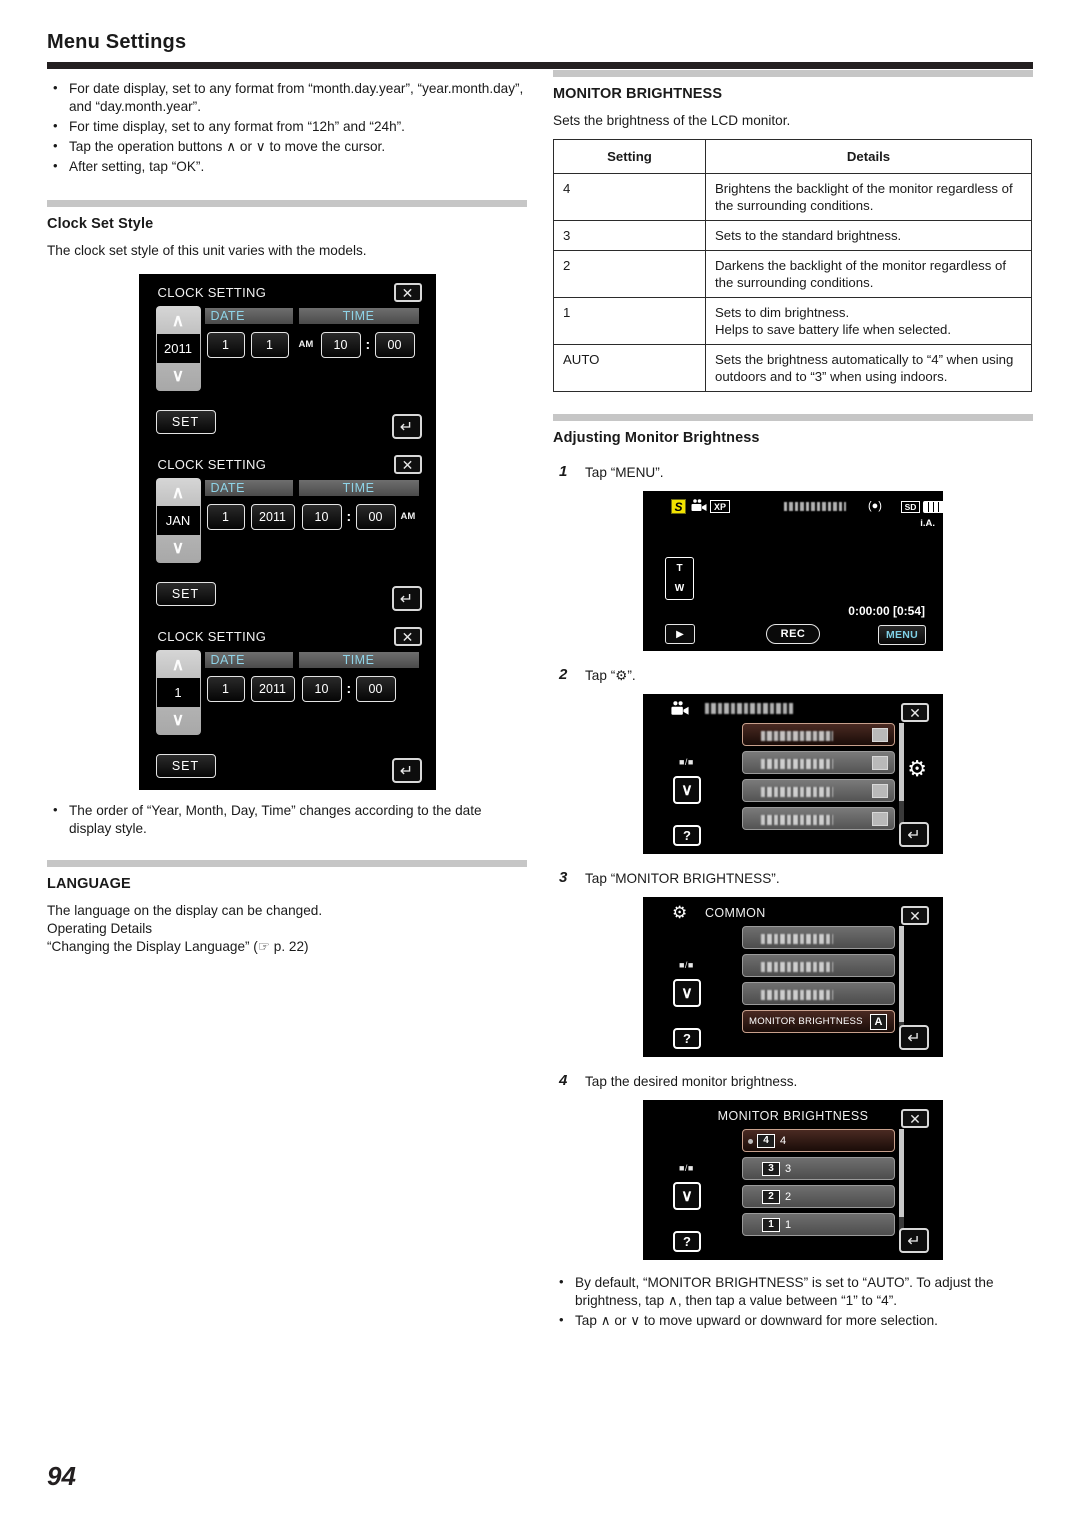  What do you see at coordinates (629, 197) in the screenshot?
I see `cell-setting: 4` at bounding box center [629, 197].